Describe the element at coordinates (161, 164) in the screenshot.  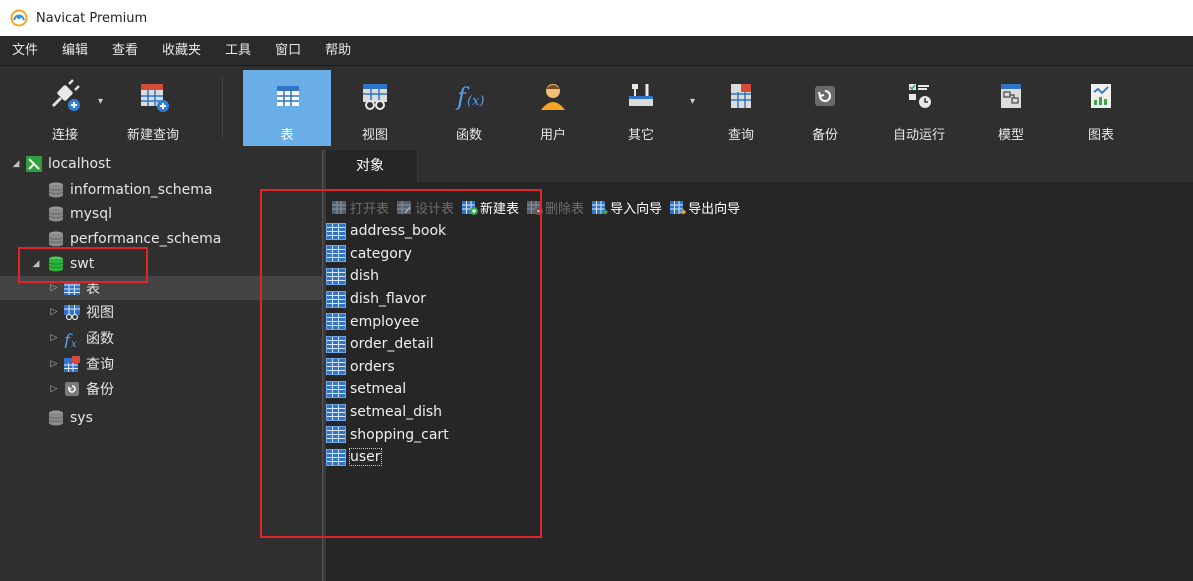
I see `connection-localhost: ◢ localhost` at that location.